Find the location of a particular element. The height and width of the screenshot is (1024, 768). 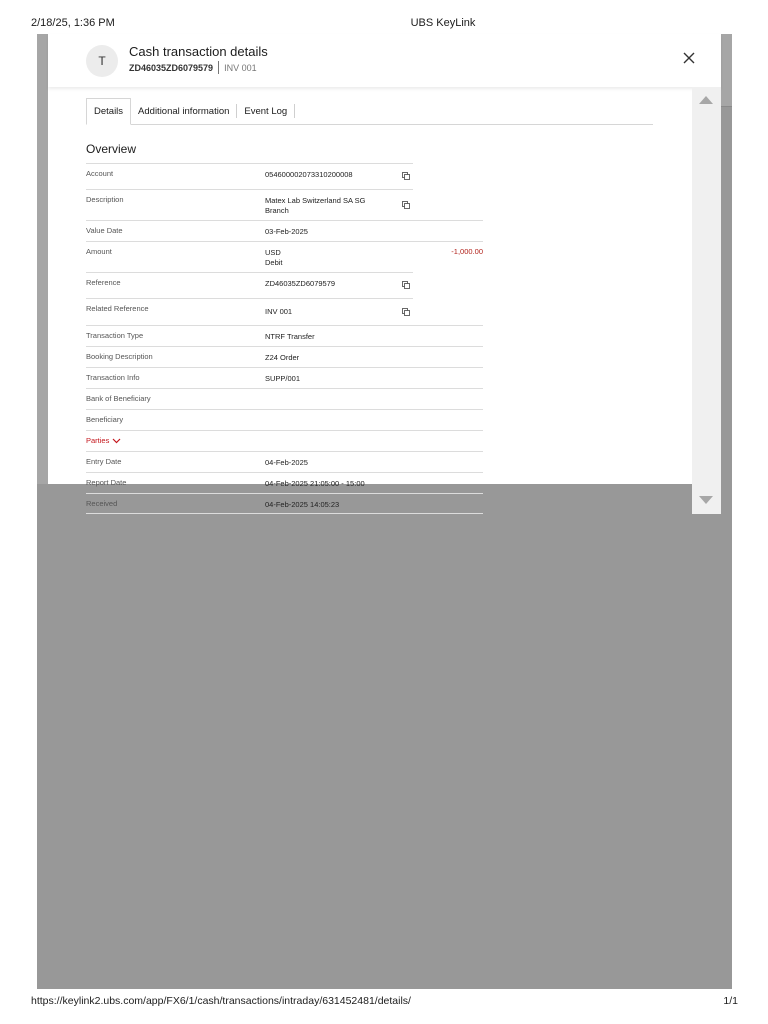

transaction-reference: ZD46035ZD6079579 is located at coordinates (171, 67).